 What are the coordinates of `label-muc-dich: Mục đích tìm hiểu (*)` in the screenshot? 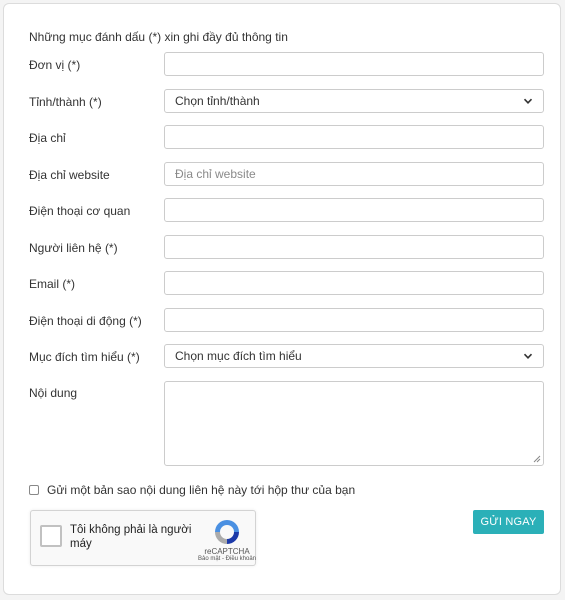 It's located at (84, 357).